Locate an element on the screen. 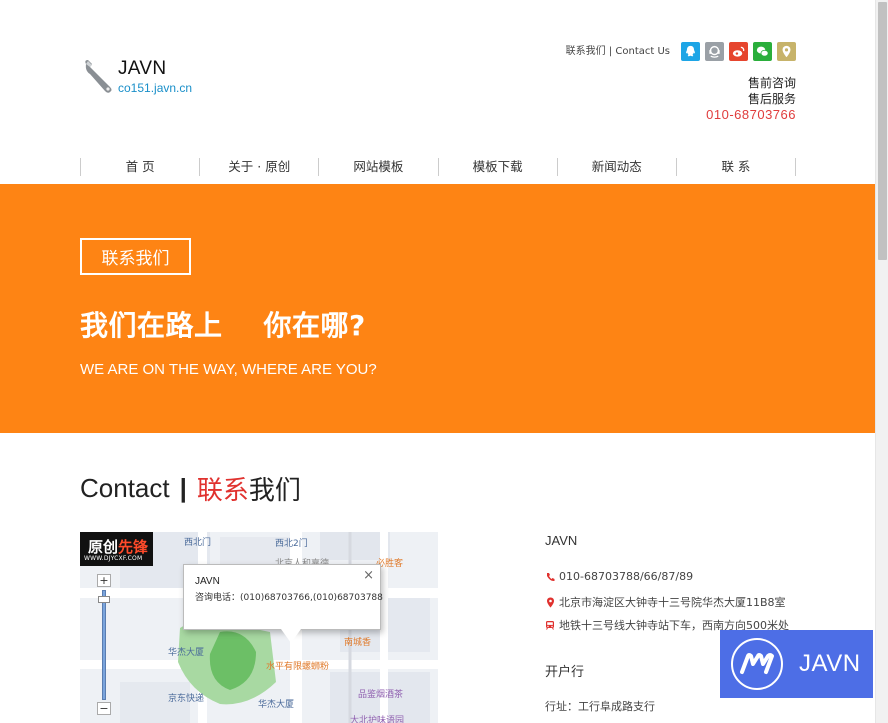 This screenshot has width=888, height=723. map-watermark-badge: 原创先锋 WWW.DJYCXF.COM is located at coordinates (116, 549).